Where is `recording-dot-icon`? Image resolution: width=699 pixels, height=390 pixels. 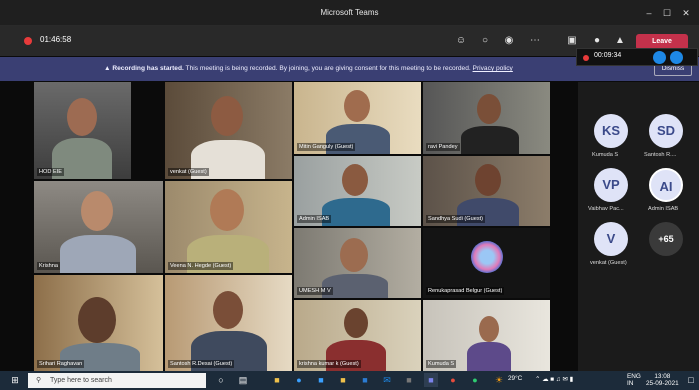
recording-dot-icon is located at coordinates (586, 58).